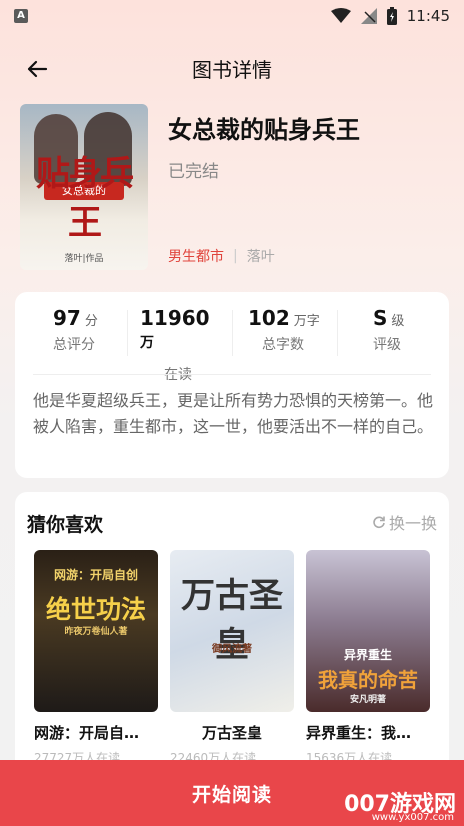 The width and height of the screenshot is (464, 826). What do you see at coordinates (261, 256) in the screenshot?
I see `author-name: 落叶` at bounding box center [261, 256].